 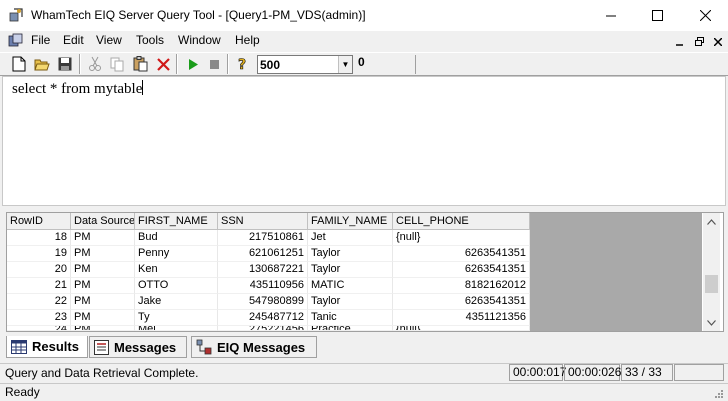 I want to click on resize-grip-icon, so click(x=718, y=393).